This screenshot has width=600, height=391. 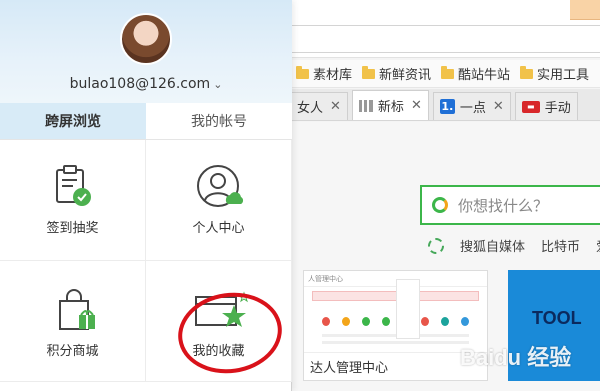 I want to click on search-input: 你想找什么？, so click(x=510, y=205).